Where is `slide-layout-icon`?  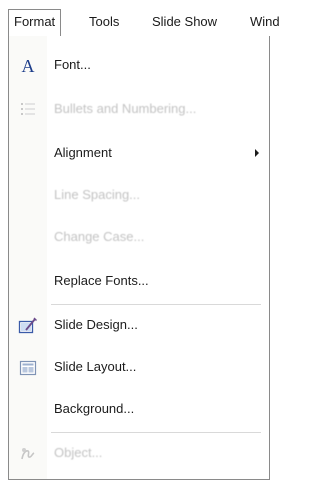
slide-layout-icon is located at coordinates (28, 368).